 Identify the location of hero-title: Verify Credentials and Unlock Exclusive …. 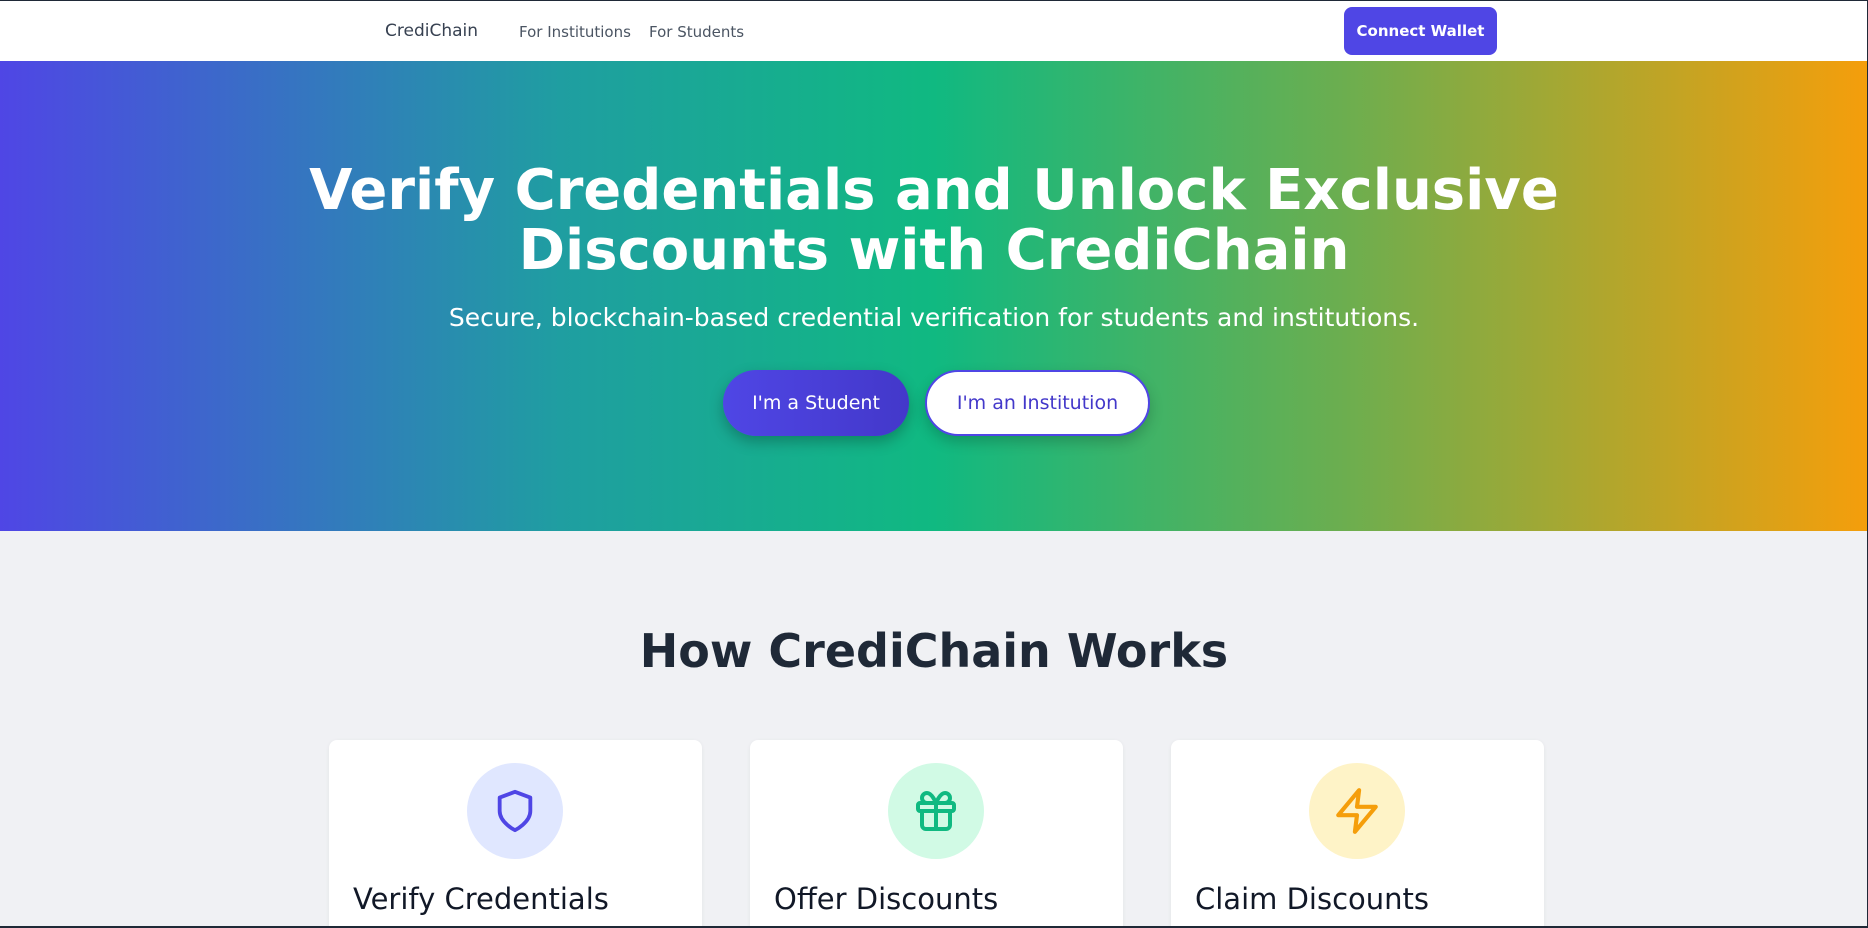
(934, 221).